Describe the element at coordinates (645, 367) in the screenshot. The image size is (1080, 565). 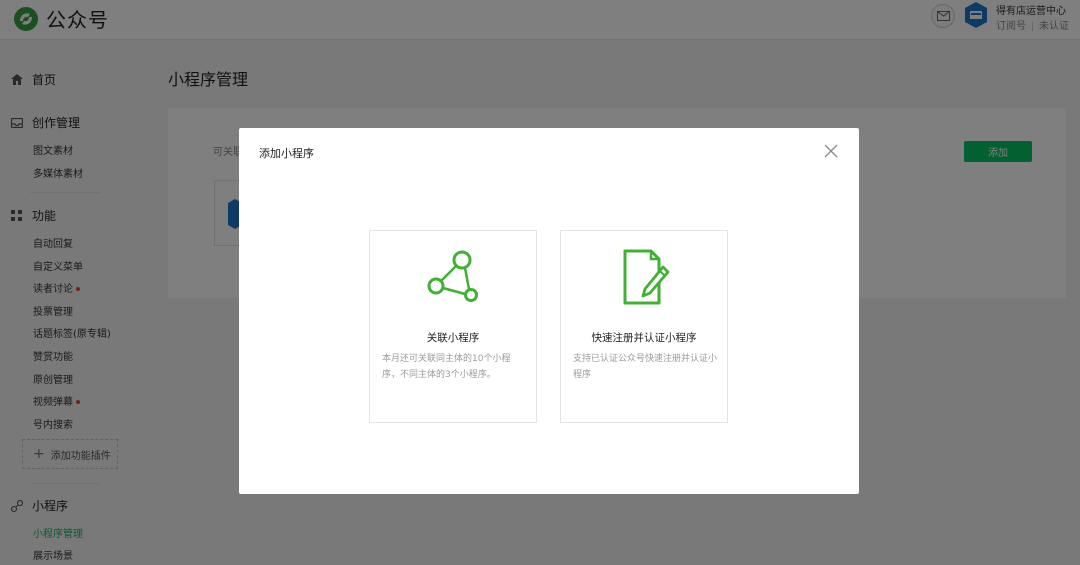
I see `option-description: 支持已认证公众号快速注册并认证小程序` at that location.